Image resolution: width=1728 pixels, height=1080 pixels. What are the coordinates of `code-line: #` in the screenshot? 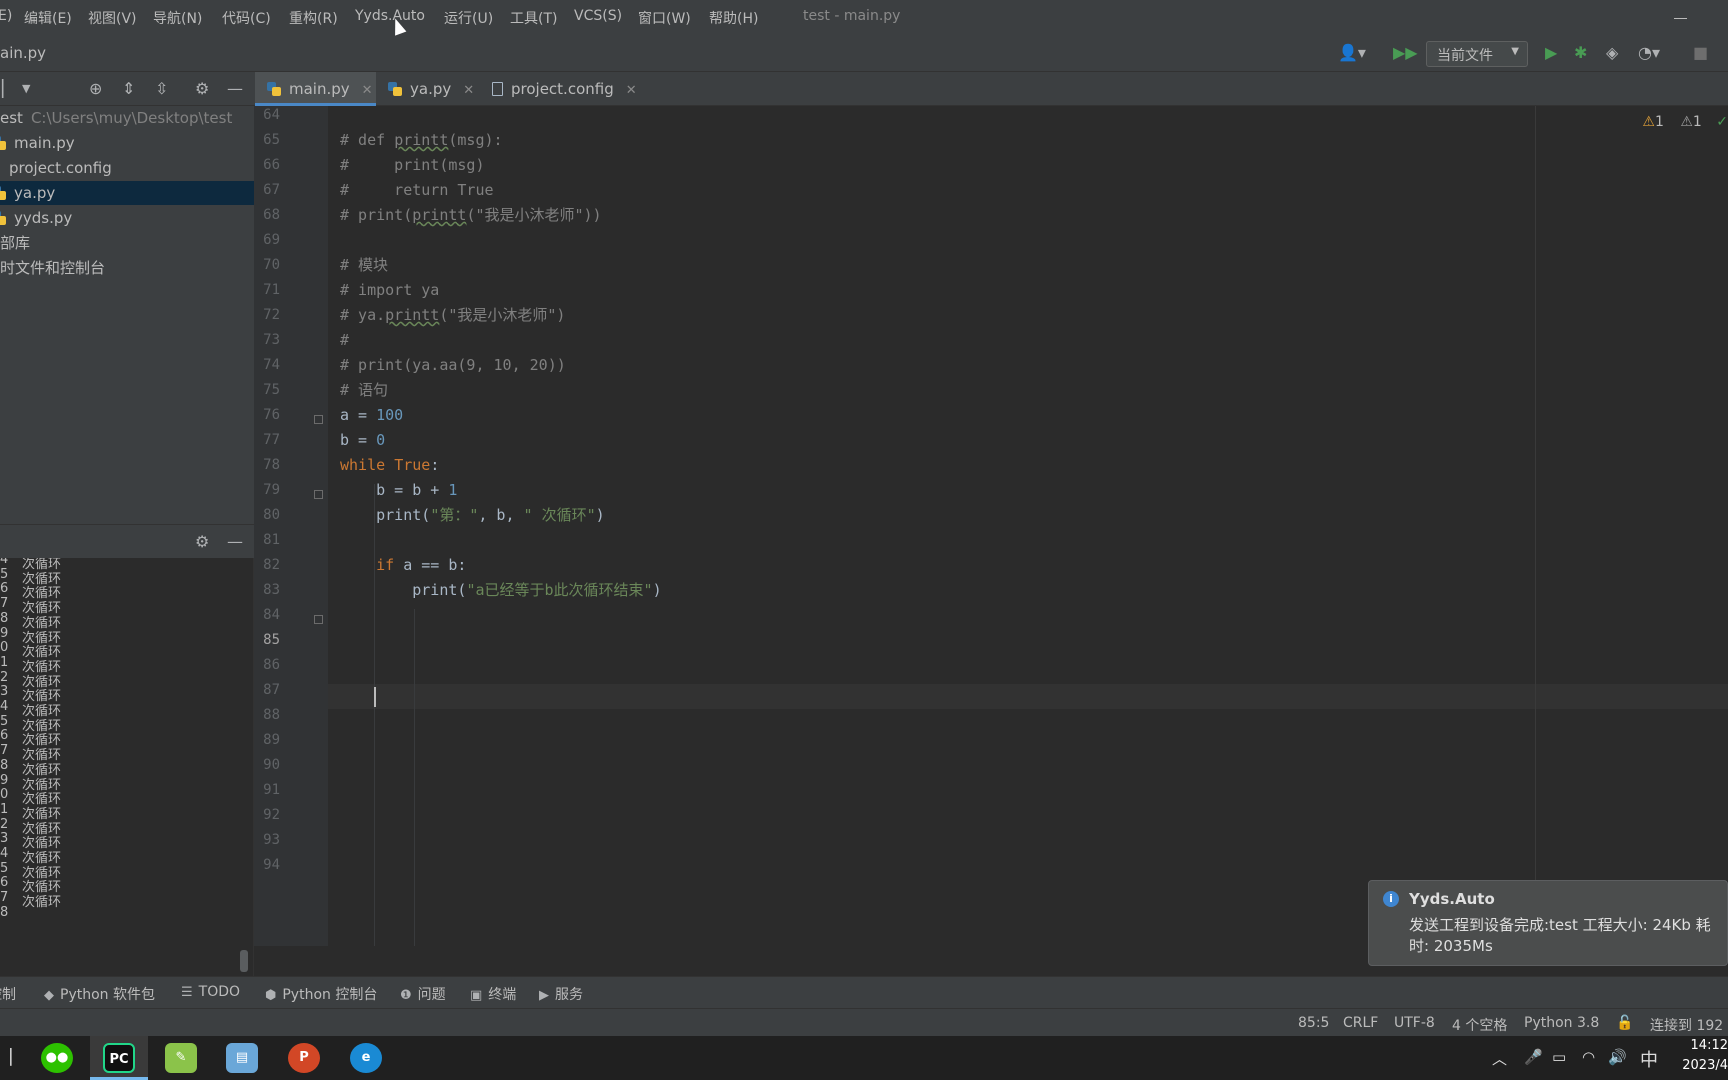 It's located at (345, 340).